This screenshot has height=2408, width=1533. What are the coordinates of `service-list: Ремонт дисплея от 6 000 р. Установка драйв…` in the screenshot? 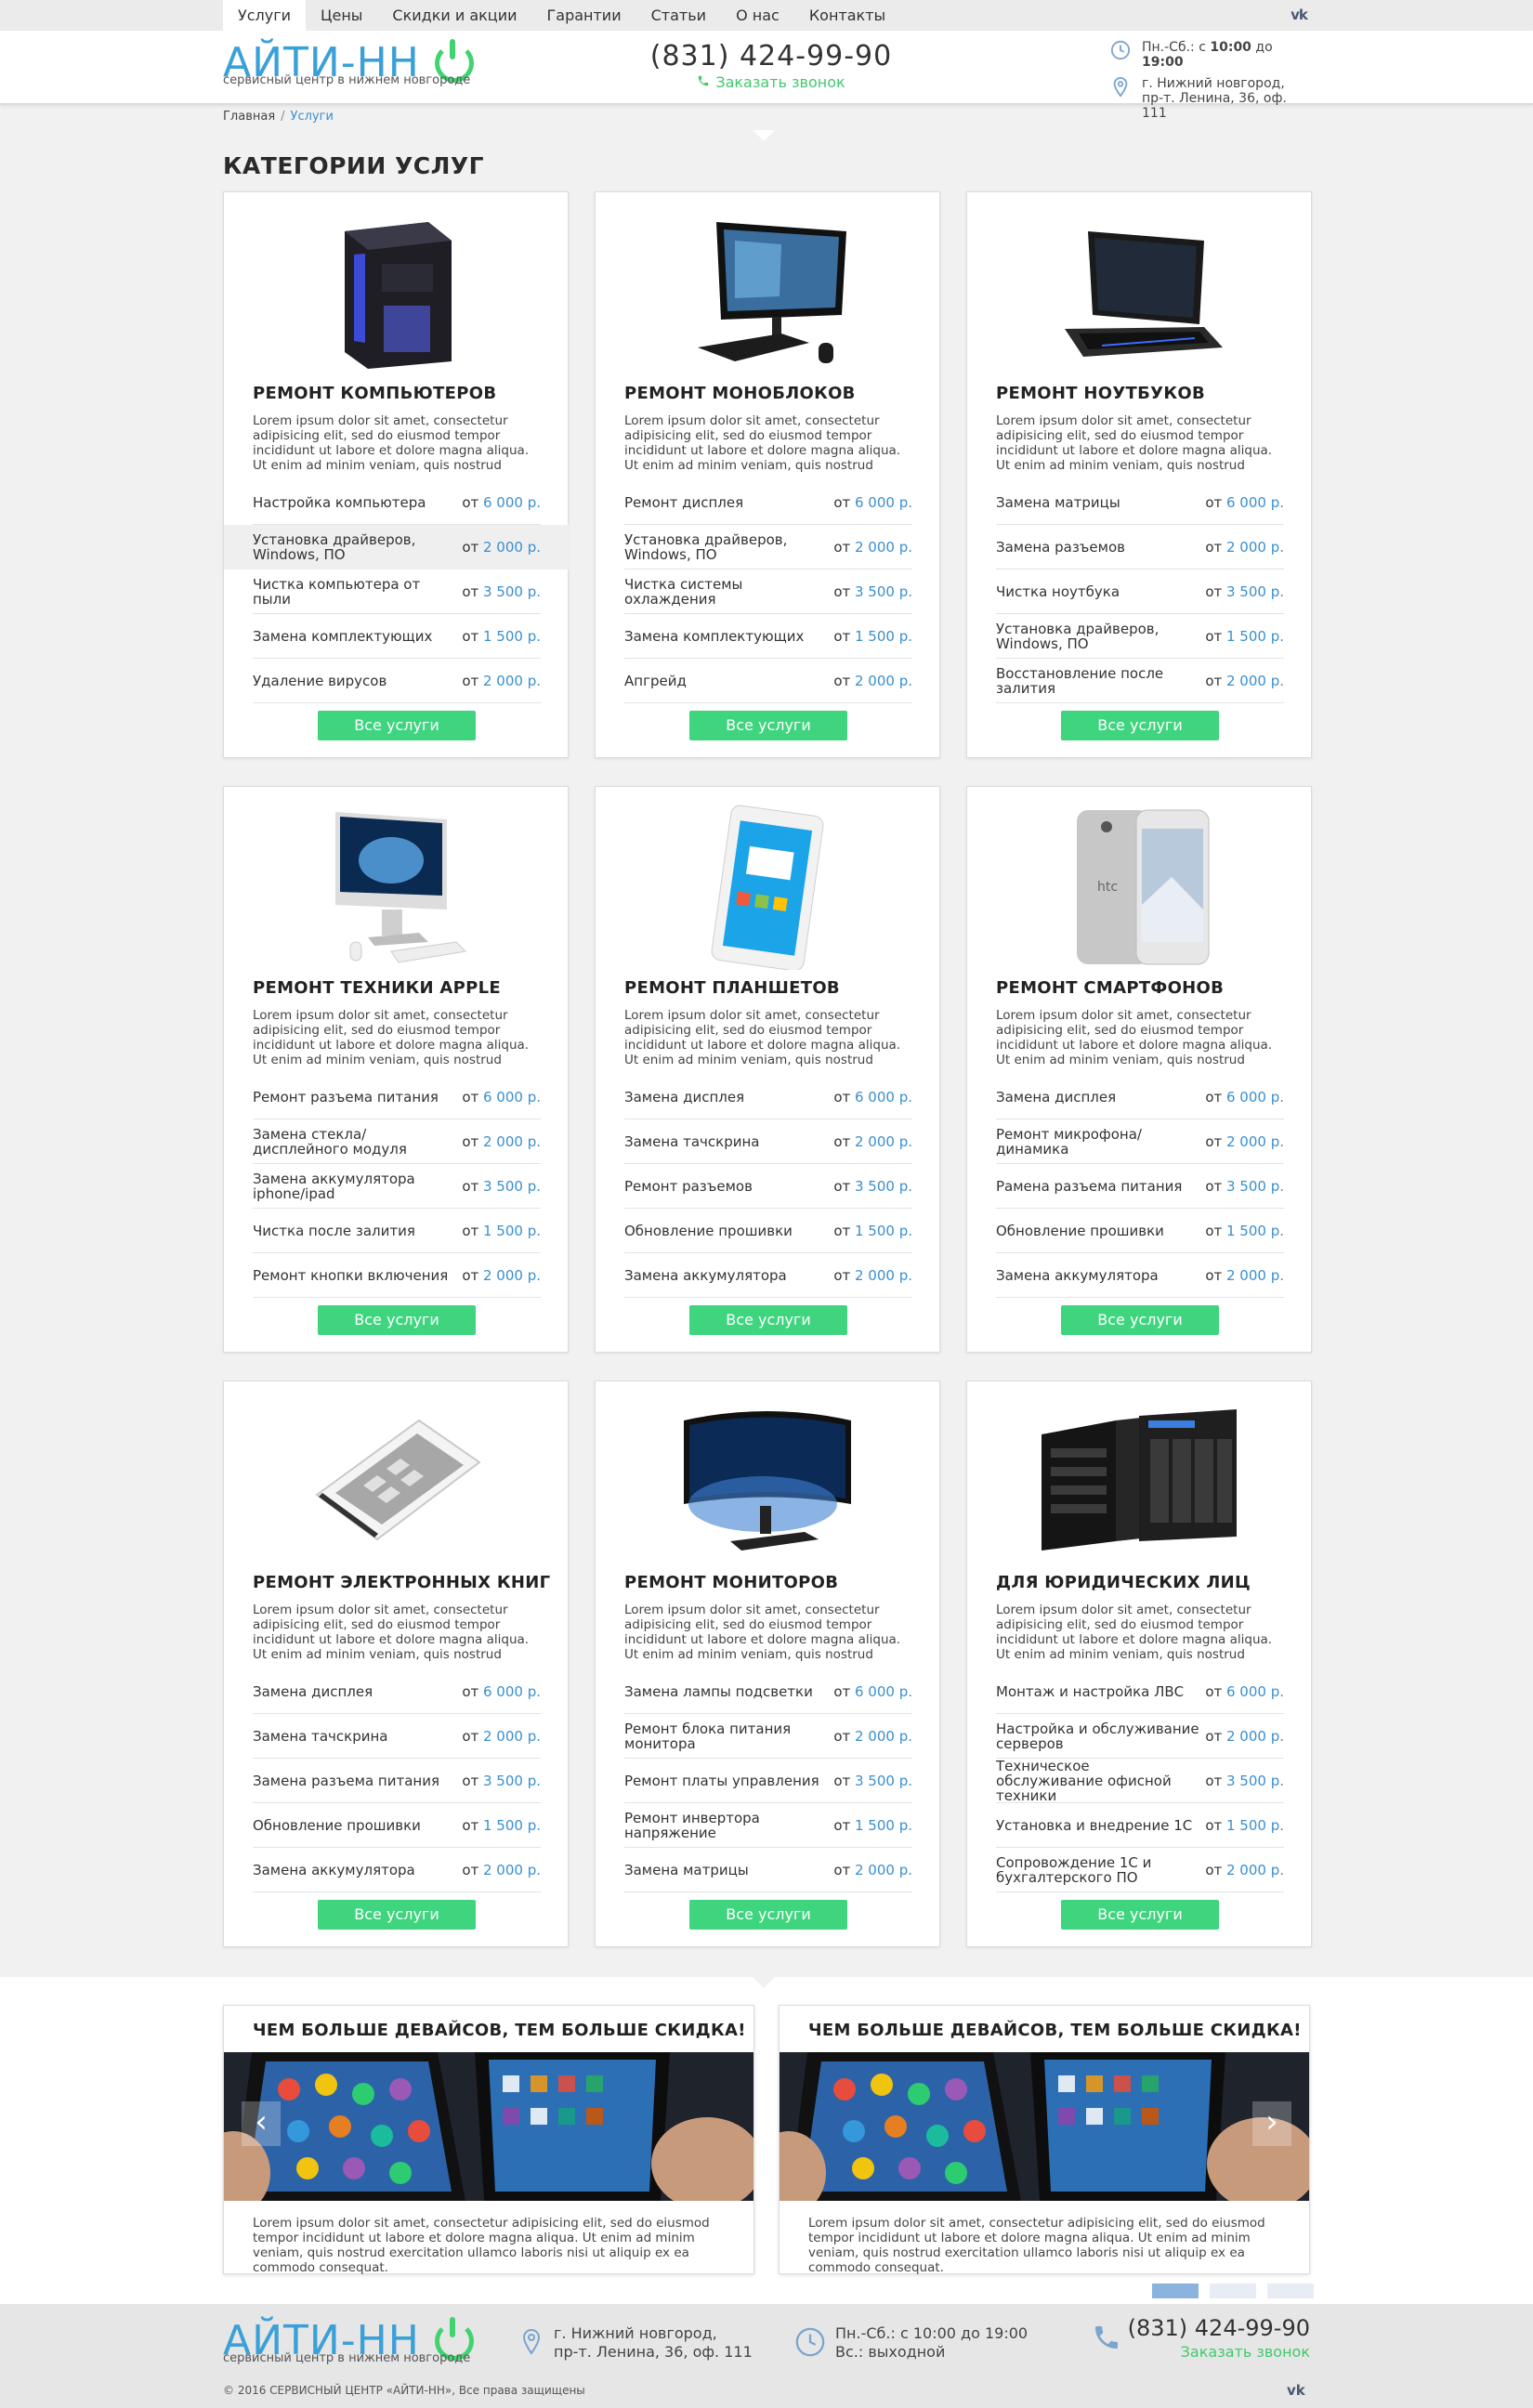 It's located at (768, 591).